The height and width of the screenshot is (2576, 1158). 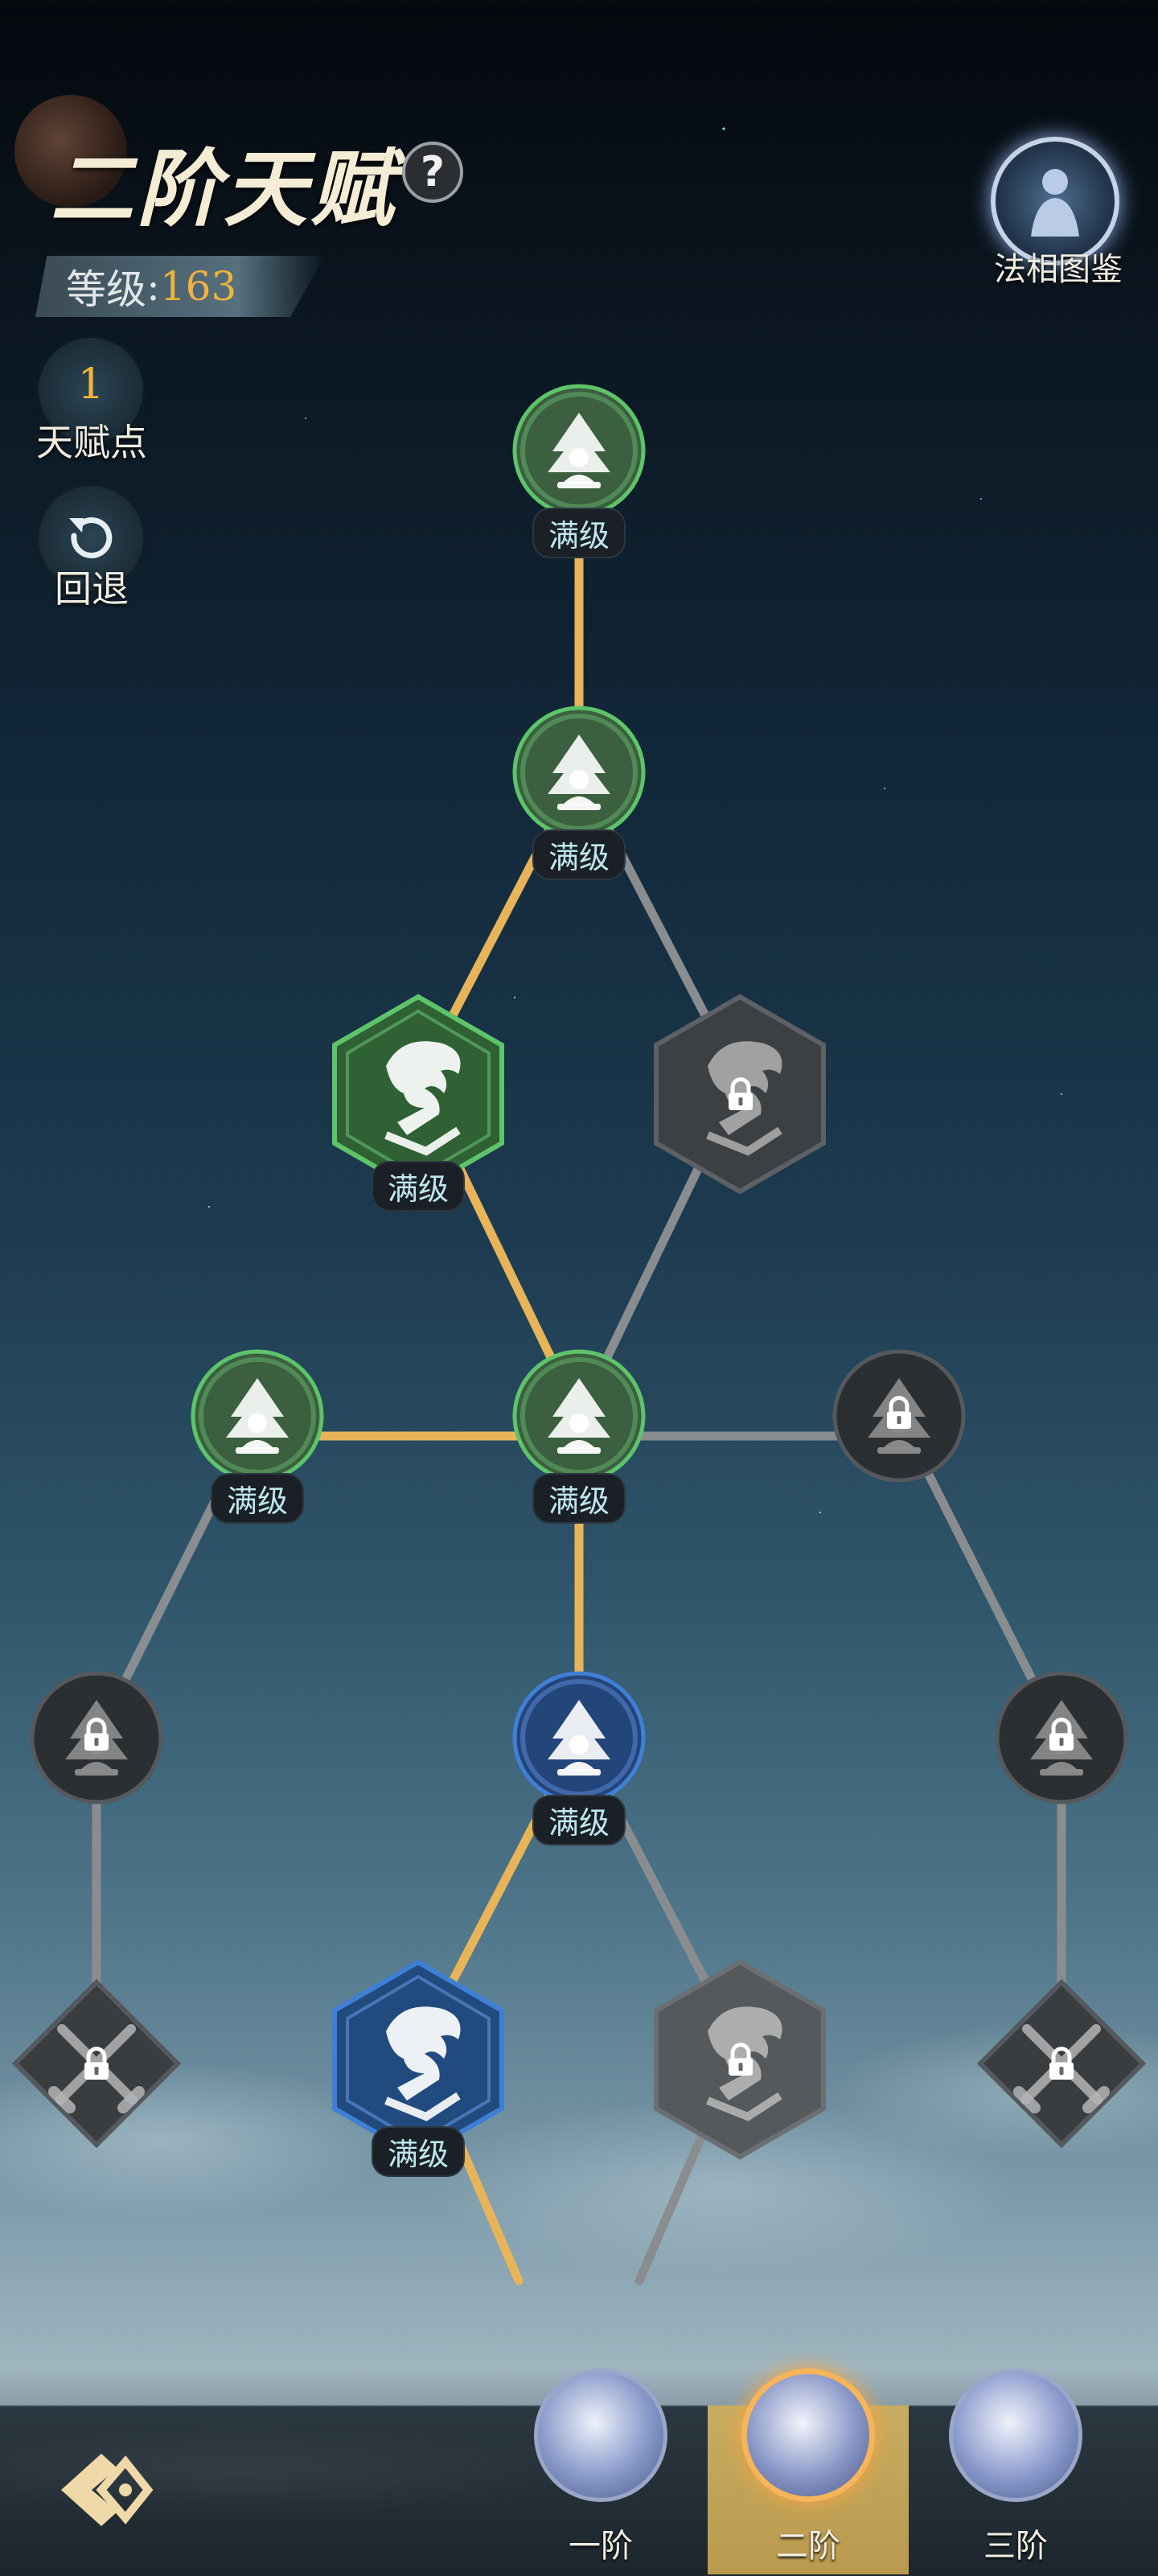 What do you see at coordinates (600, 2435) in the screenshot?
I see `tier-1-icon` at bounding box center [600, 2435].